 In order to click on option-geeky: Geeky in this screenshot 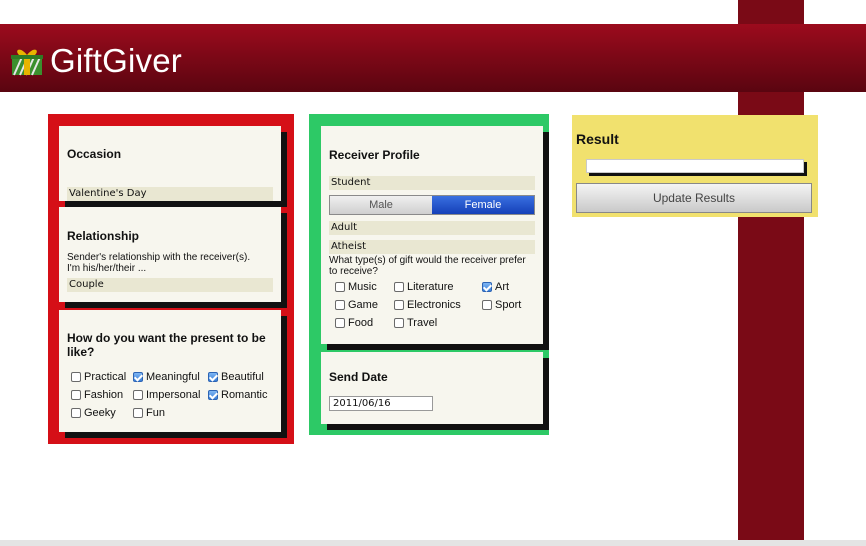, I will do `click(93, 413)`.